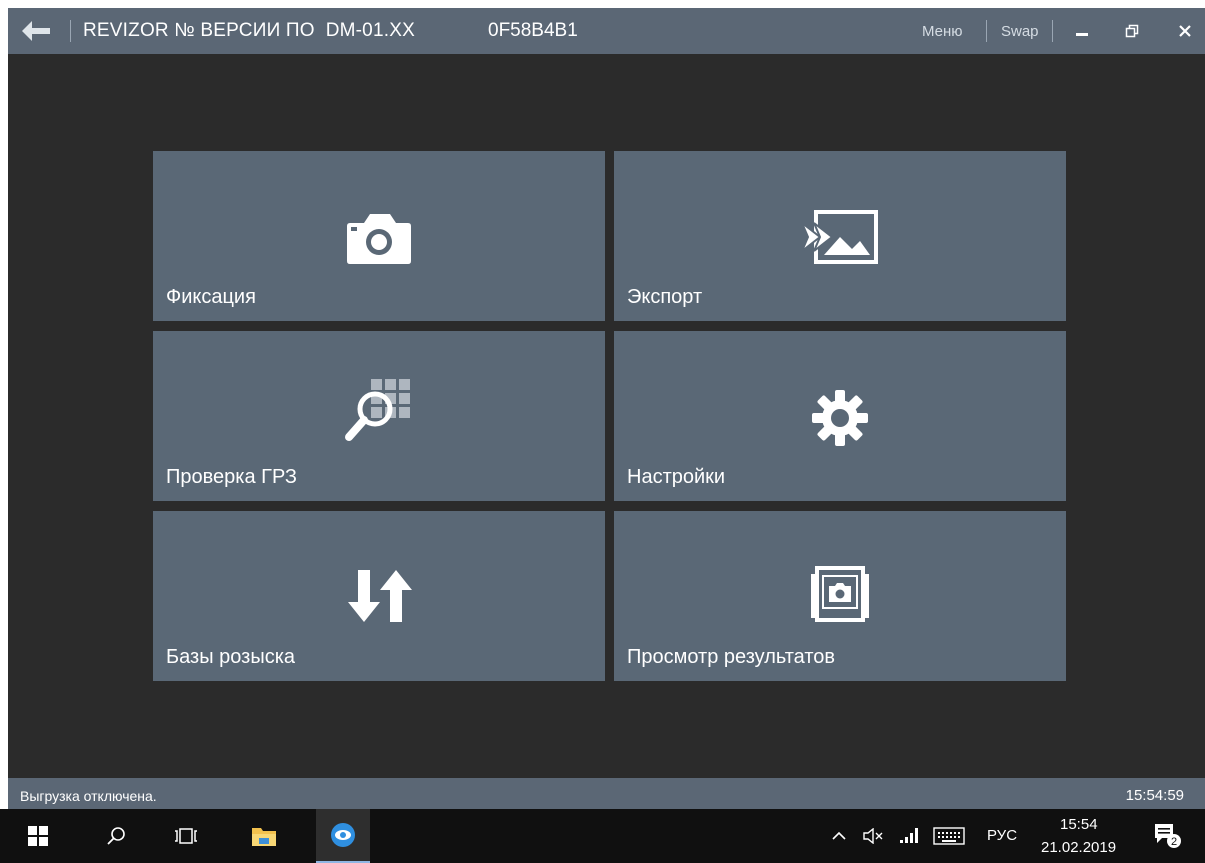  I want to click on search-icon, so click(116, 836).